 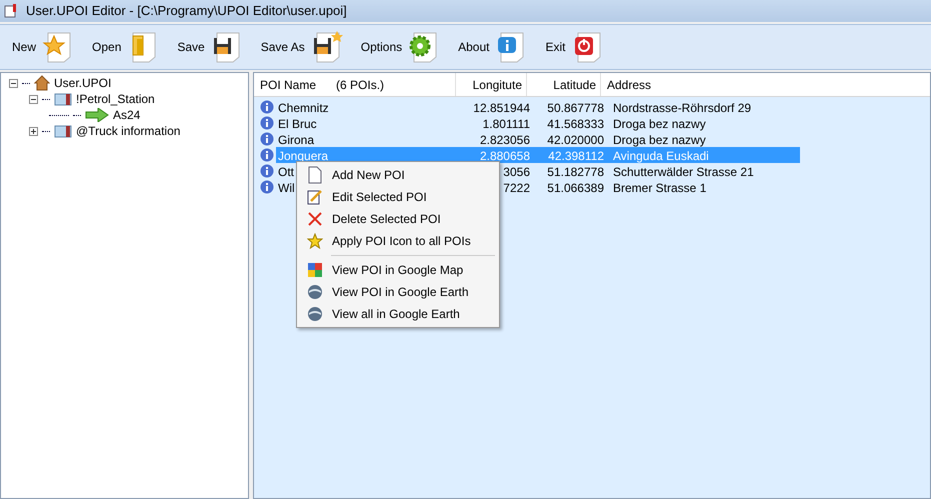 What do you see at coordinates (314, 219) in the screenshot?
I see `delete-icon` at bounding box center [314, 219].